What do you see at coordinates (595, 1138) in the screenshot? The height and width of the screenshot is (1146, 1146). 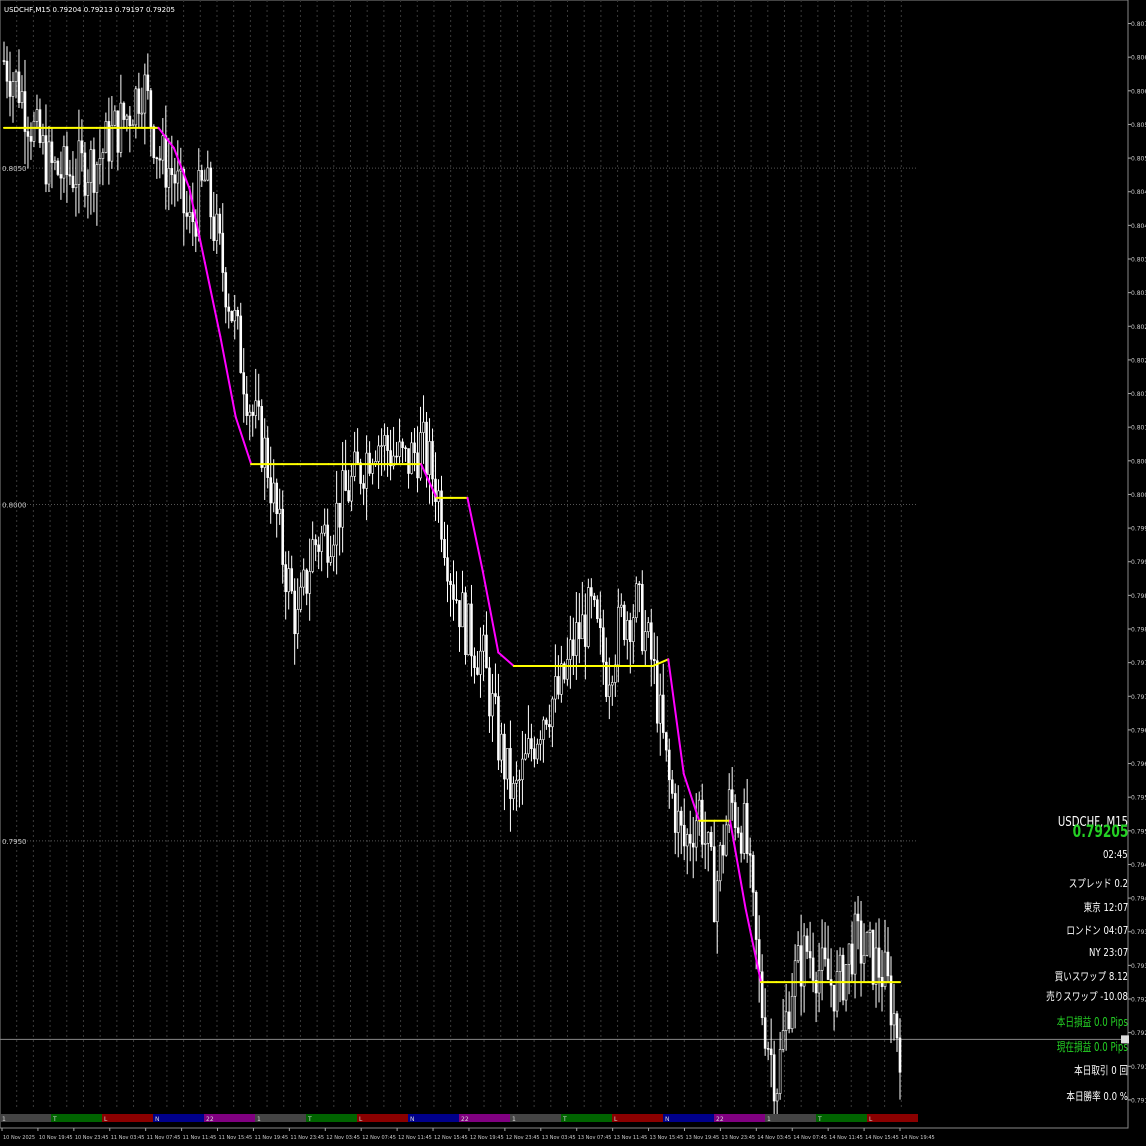 I see `time-label: 13 Nov 07:45` at bounding box center [595, 1138].